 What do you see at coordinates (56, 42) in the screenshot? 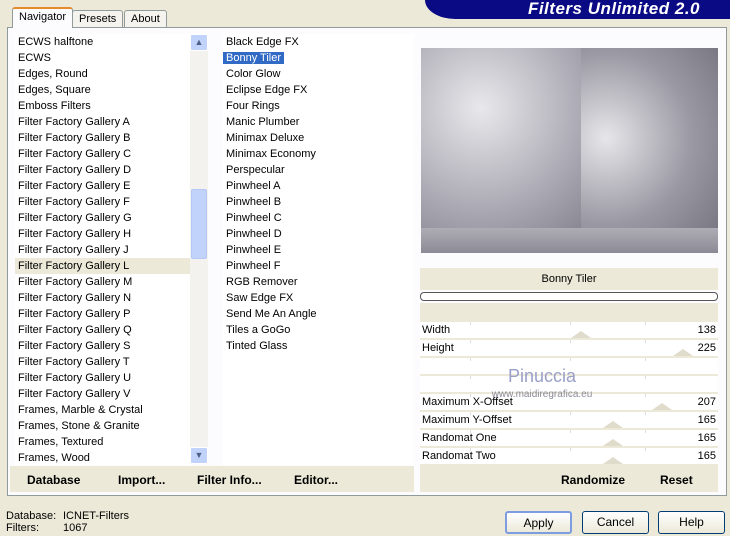
I see `list-item-label: ECWS halftone` at bounding box center [56, 42].